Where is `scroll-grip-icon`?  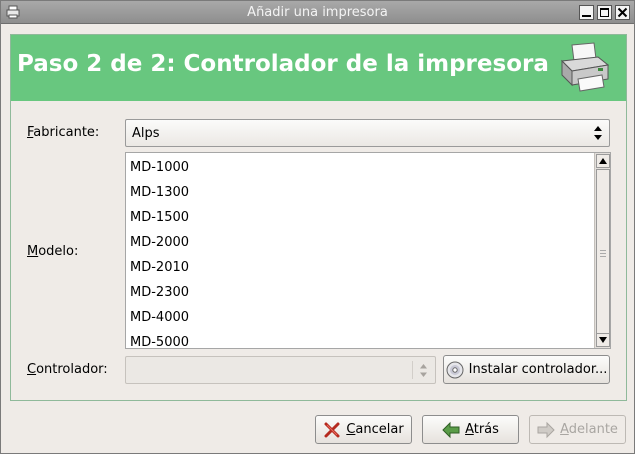 scroll-grip-icon is located at coordinates (603, 253).